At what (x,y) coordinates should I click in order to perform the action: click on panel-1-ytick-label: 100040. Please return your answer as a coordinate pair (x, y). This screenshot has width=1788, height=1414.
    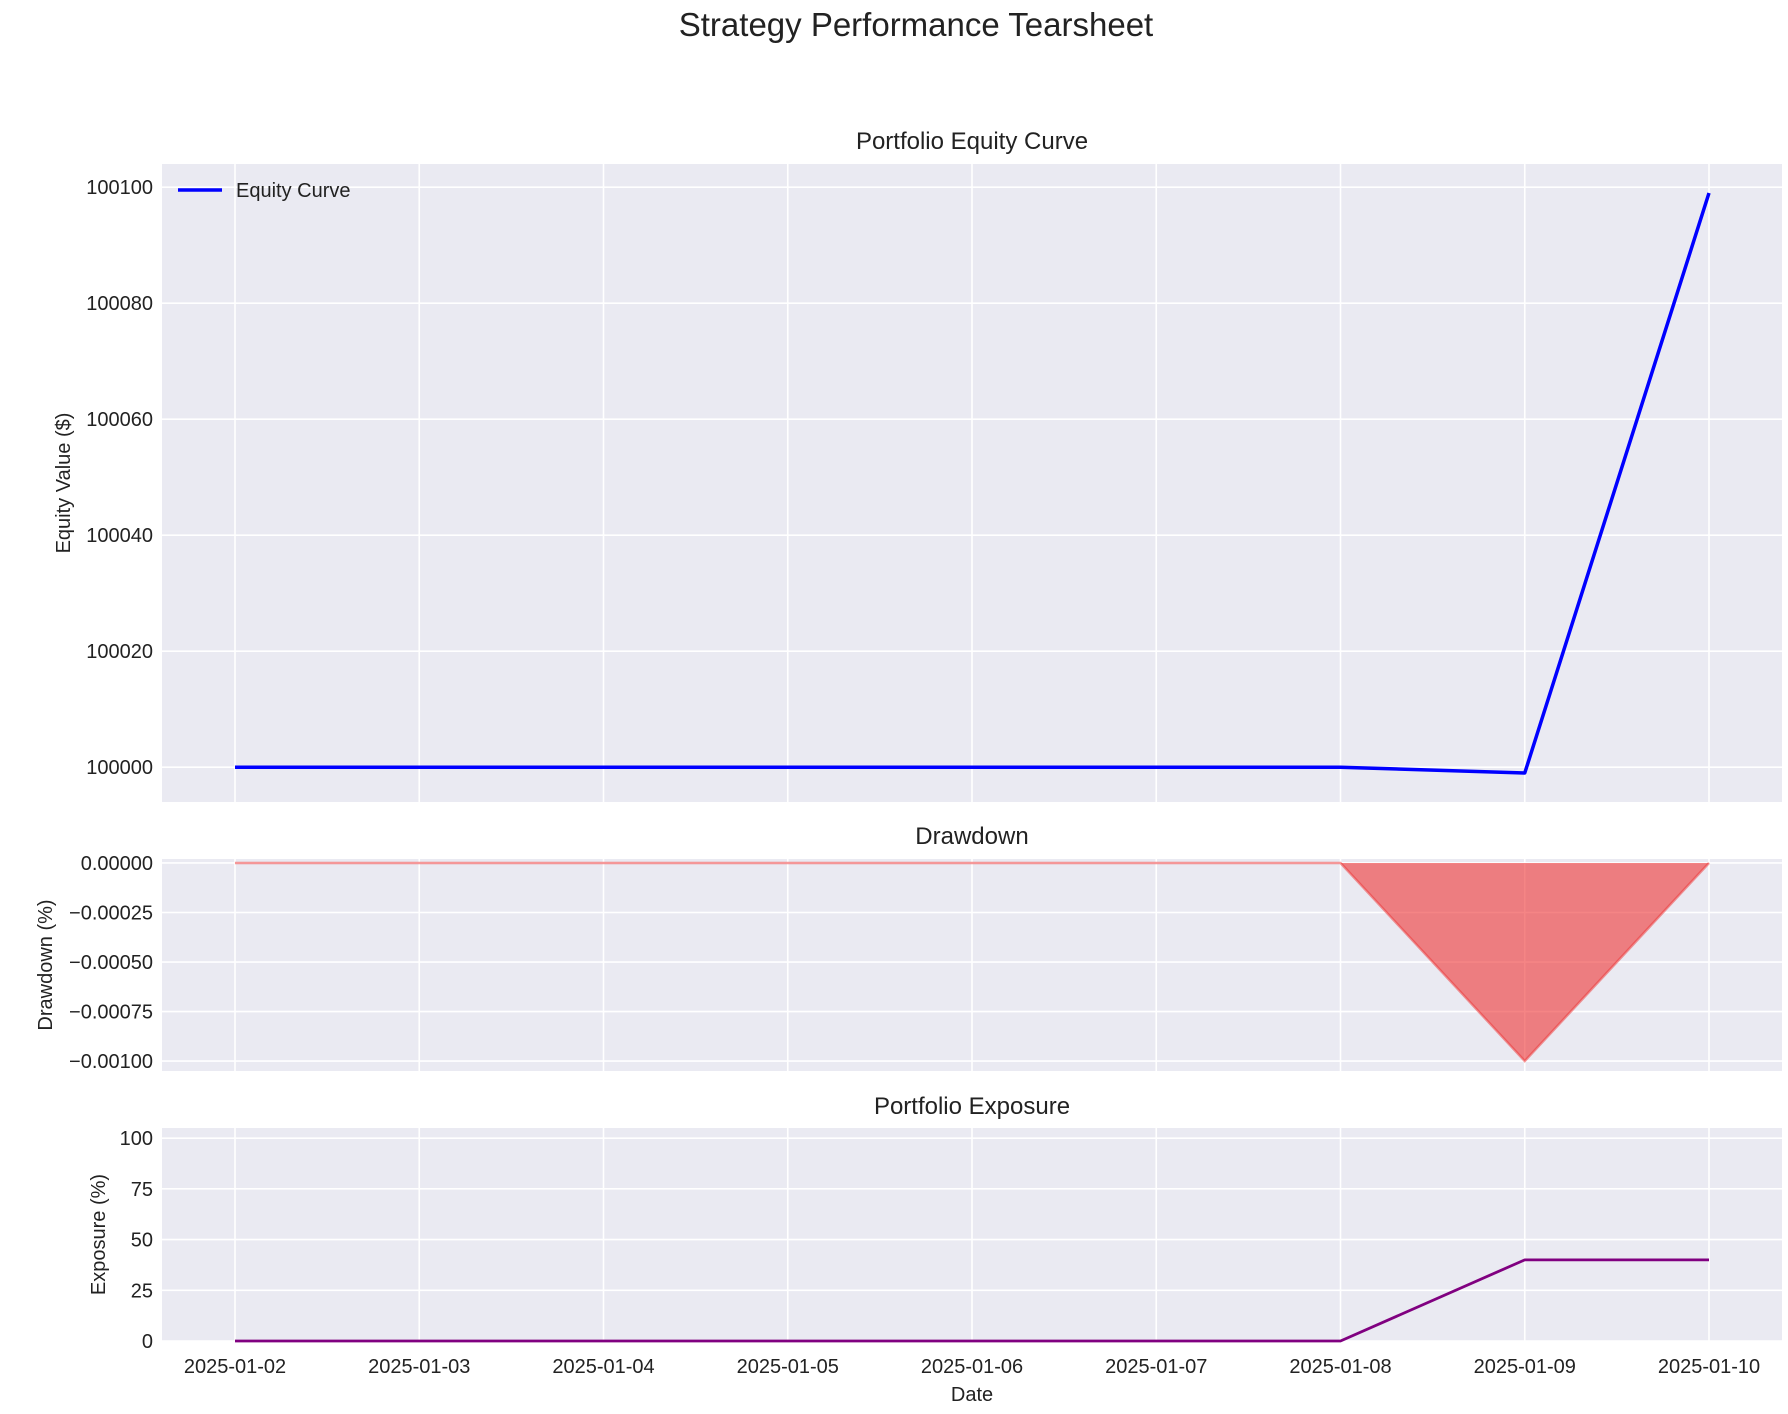
    Looking at the image, I should click on (119, 536).